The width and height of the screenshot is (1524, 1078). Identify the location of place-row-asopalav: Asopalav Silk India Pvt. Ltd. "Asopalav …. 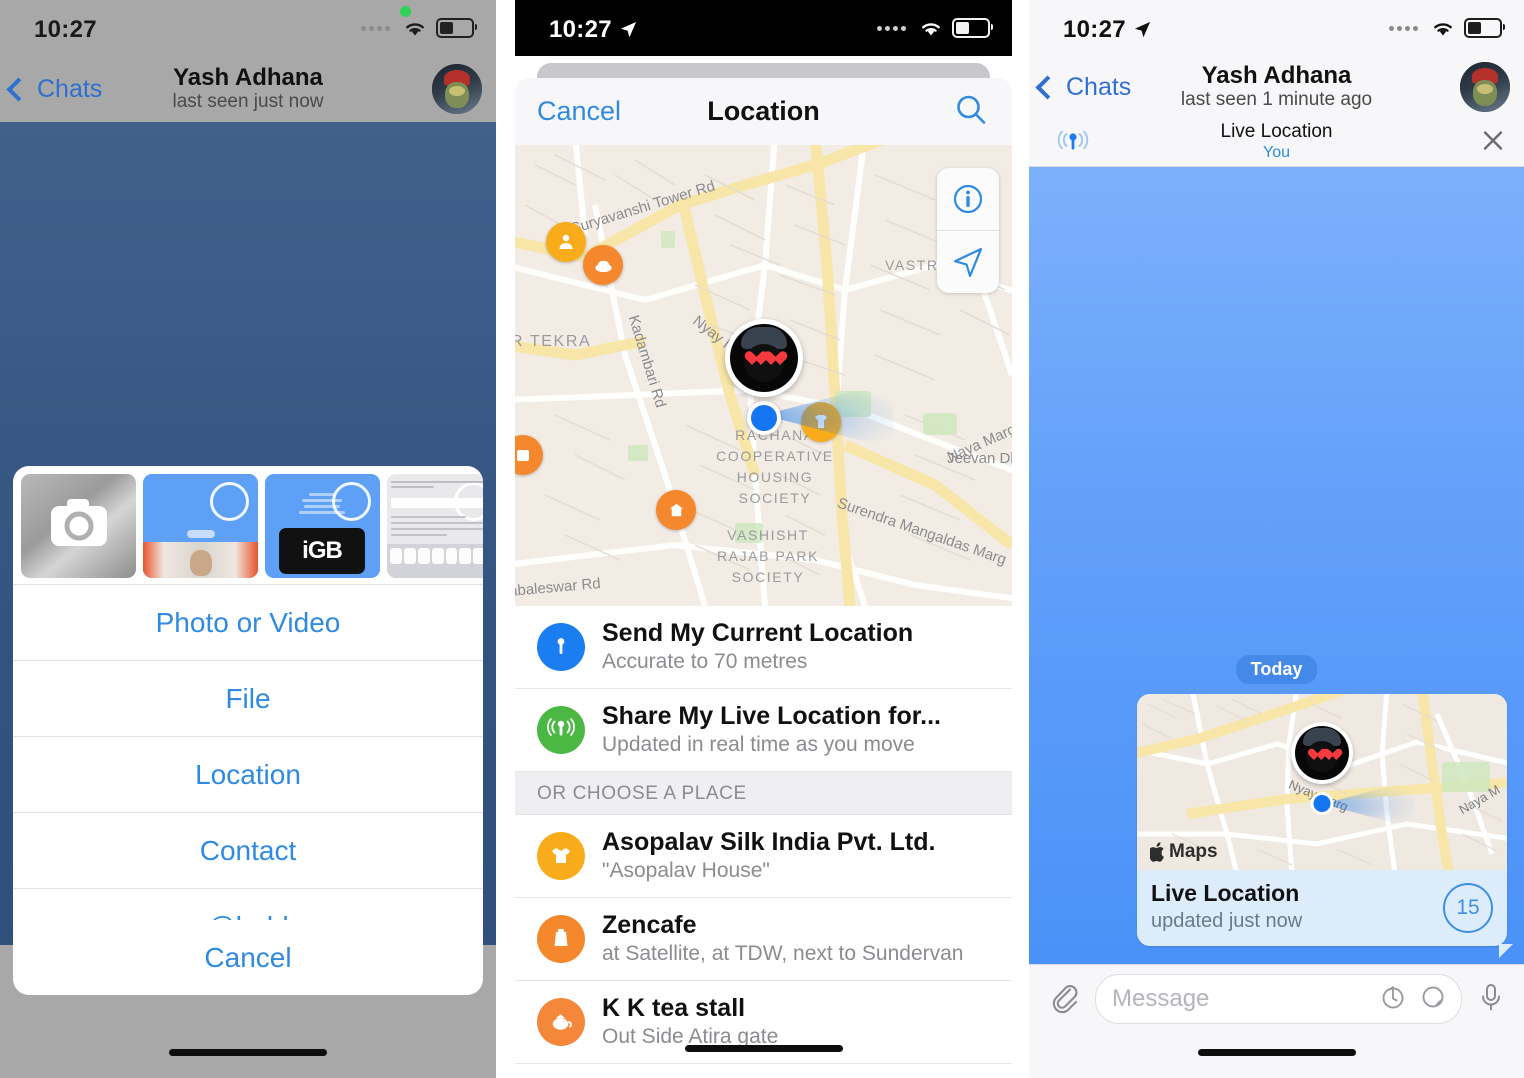
(763, 857).